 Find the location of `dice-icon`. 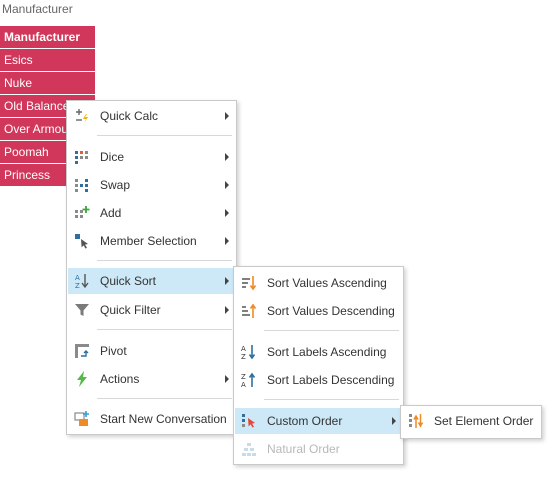

dice-icon is located at coordinates (82, 157).